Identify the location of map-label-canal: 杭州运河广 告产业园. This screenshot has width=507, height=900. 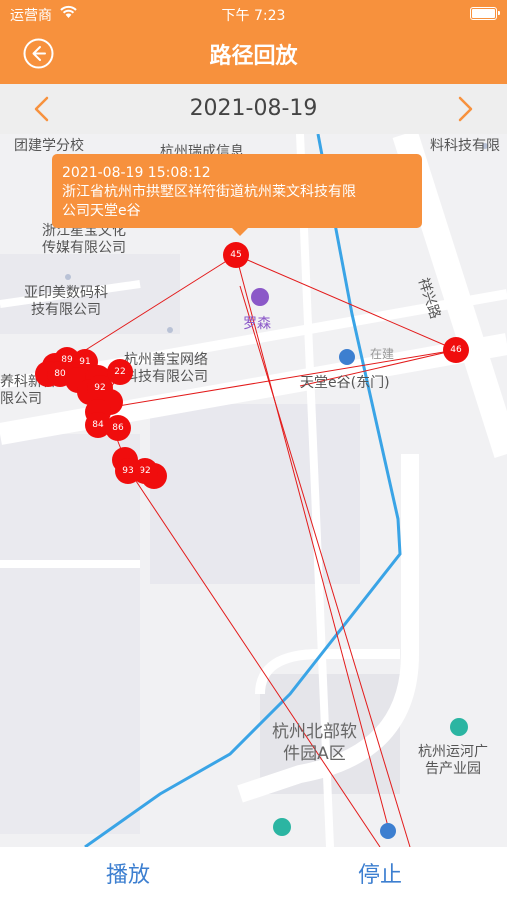
(453, 760).